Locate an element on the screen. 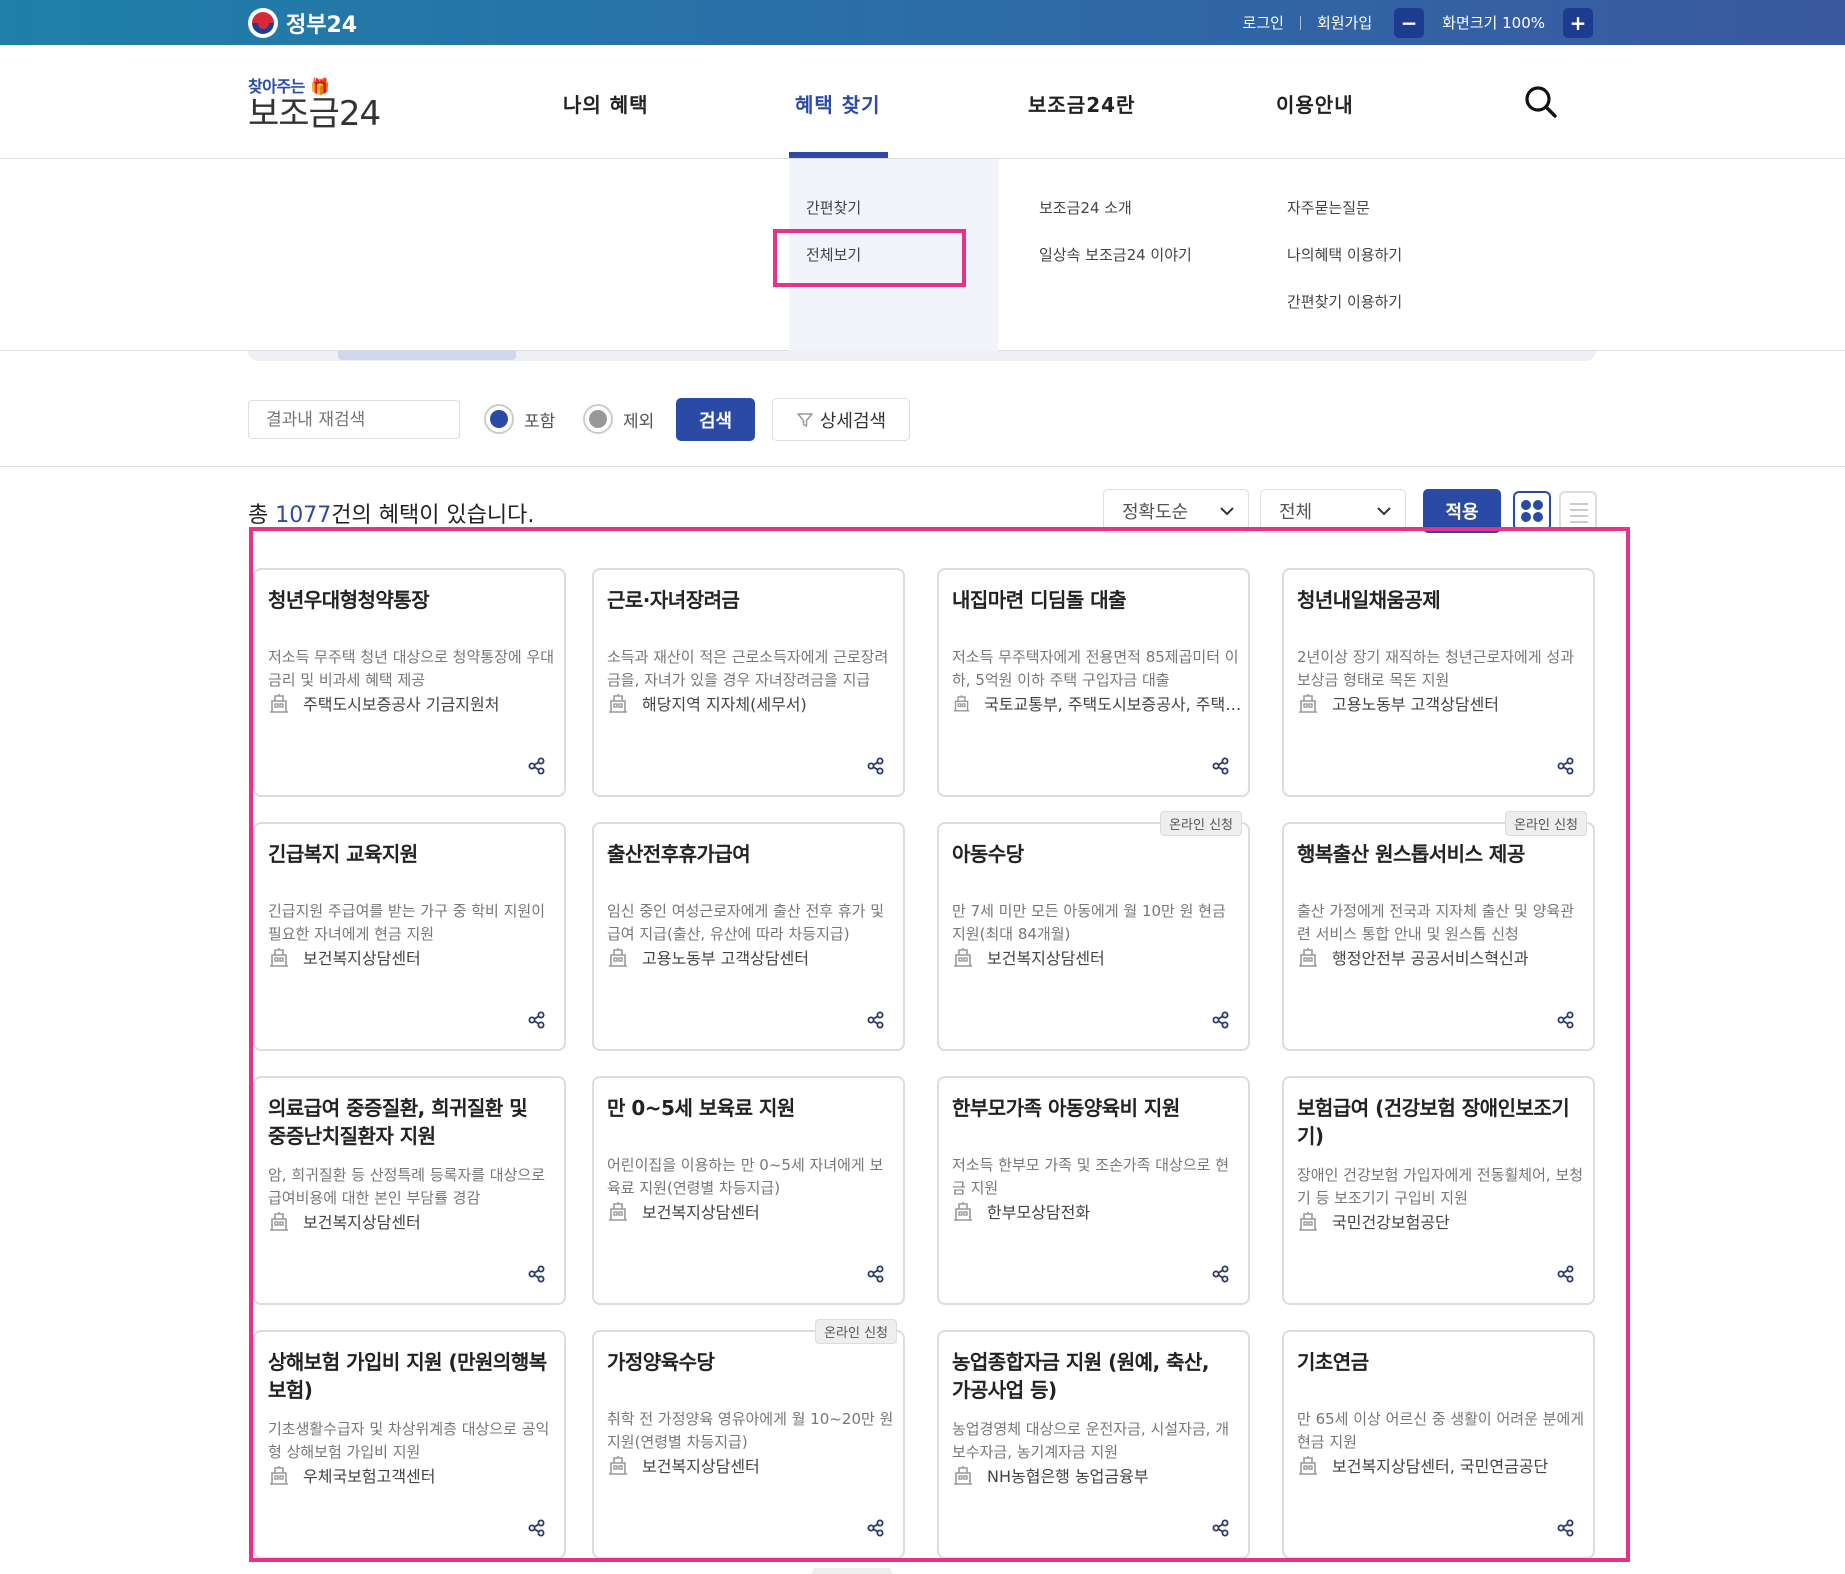 Image resolution: width=1845 pixels, height=1574 pixels. card-organization: 보건복지상담센터, 국민연금공단 is located at coordinates (1443, 1465).